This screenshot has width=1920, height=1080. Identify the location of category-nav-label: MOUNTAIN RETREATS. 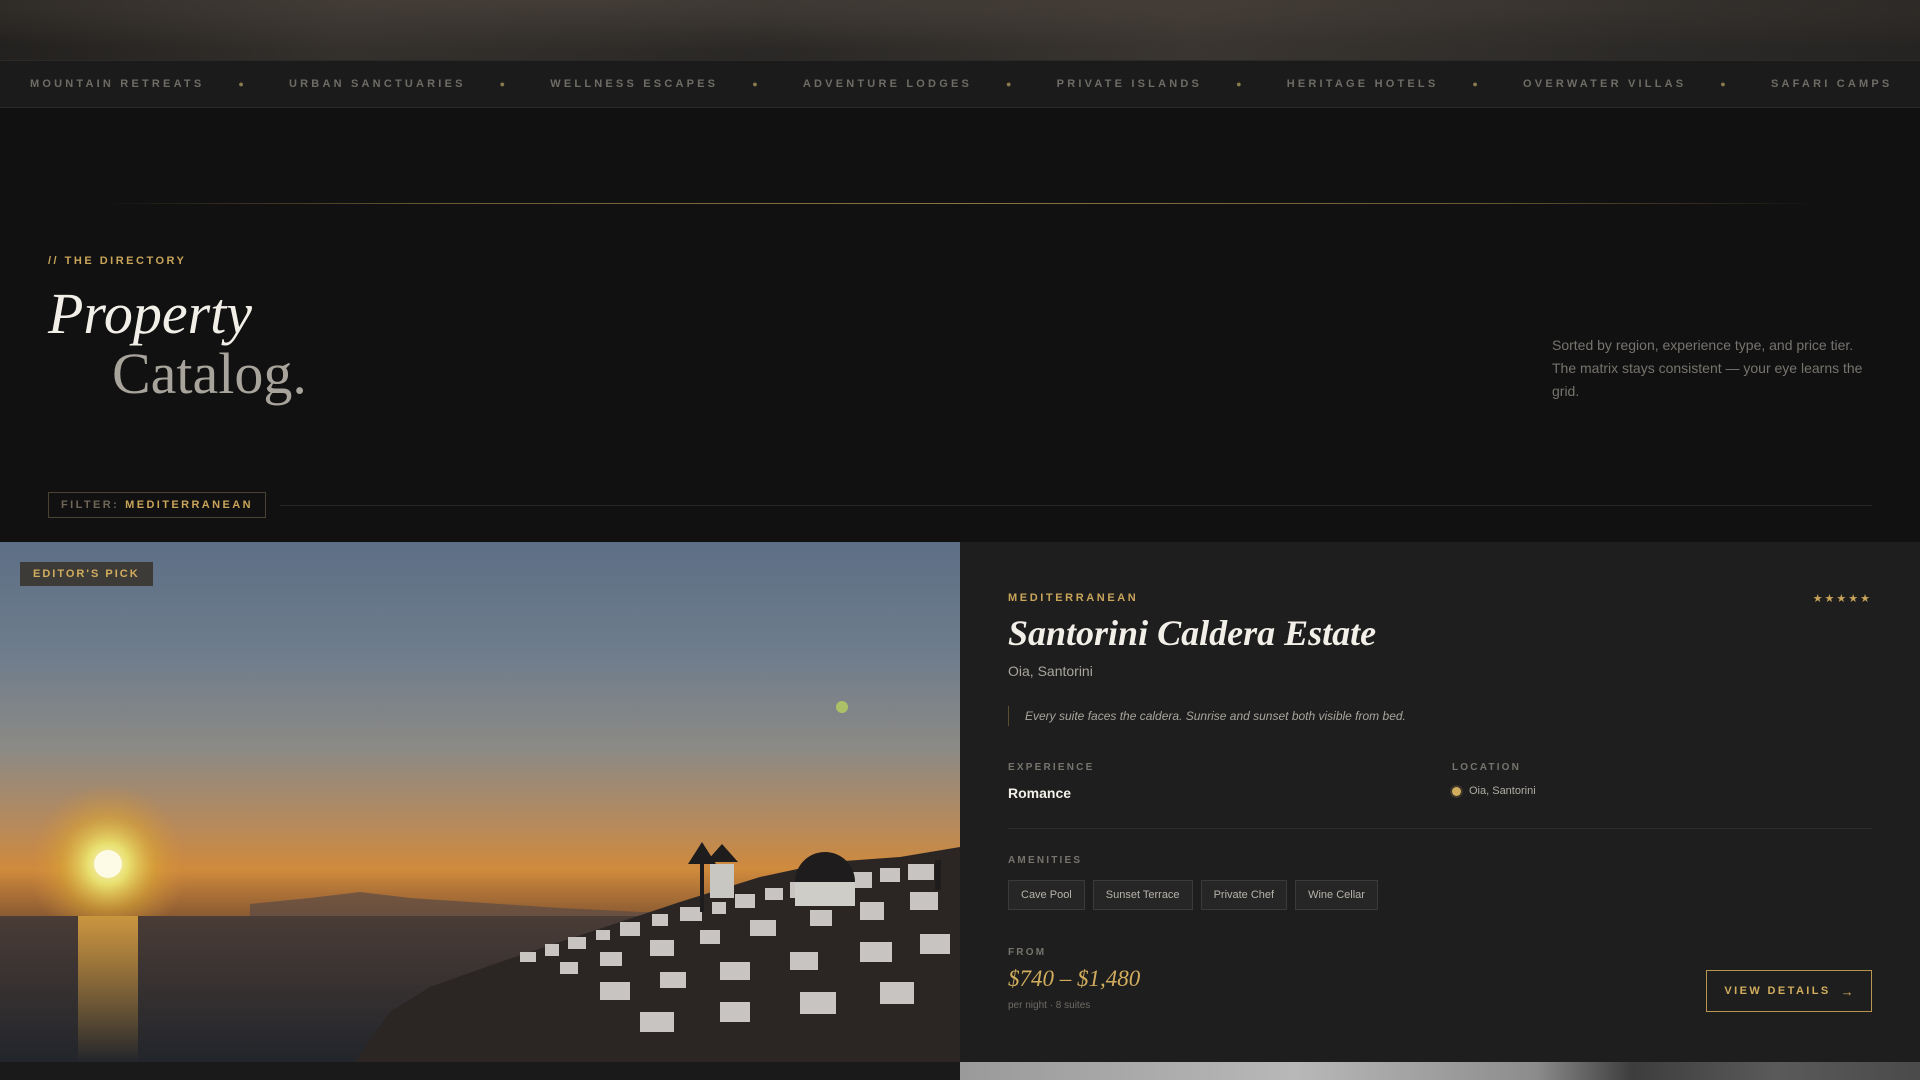
(117, 84).